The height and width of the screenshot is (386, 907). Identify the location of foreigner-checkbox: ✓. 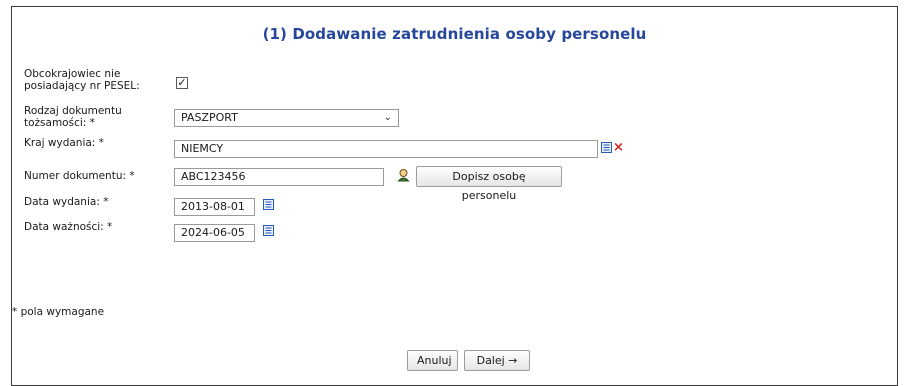
(182, 83).